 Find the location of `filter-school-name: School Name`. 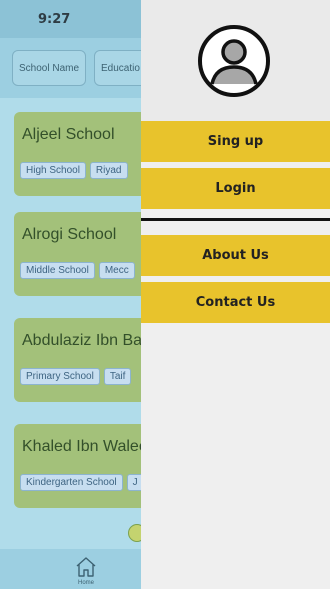

filter-school-name: School Name is located at coordinates (49, 68).